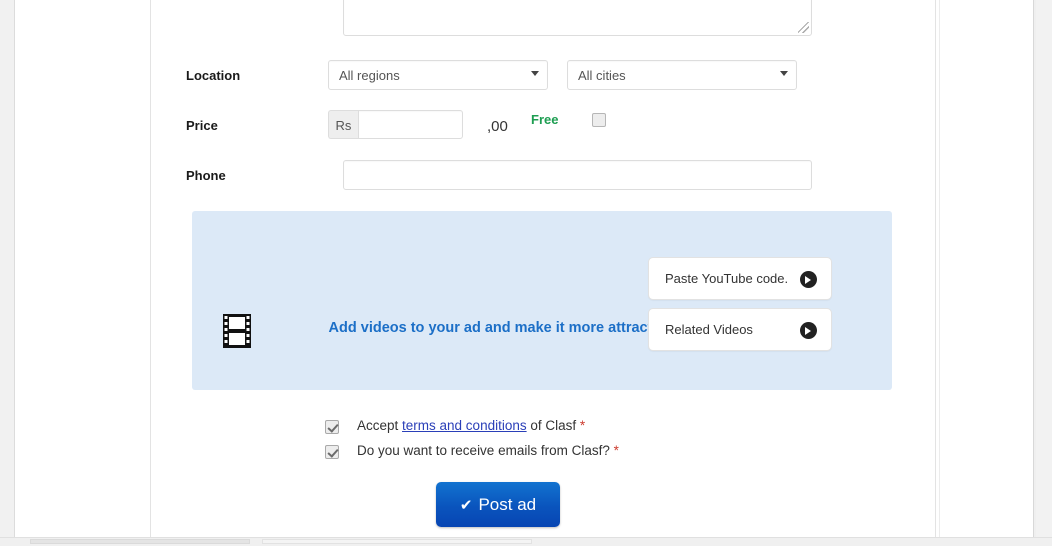 The image size is (1052, 546). I want to click on terms-and-conditions-link: terms and conditions, so click(464, 425).